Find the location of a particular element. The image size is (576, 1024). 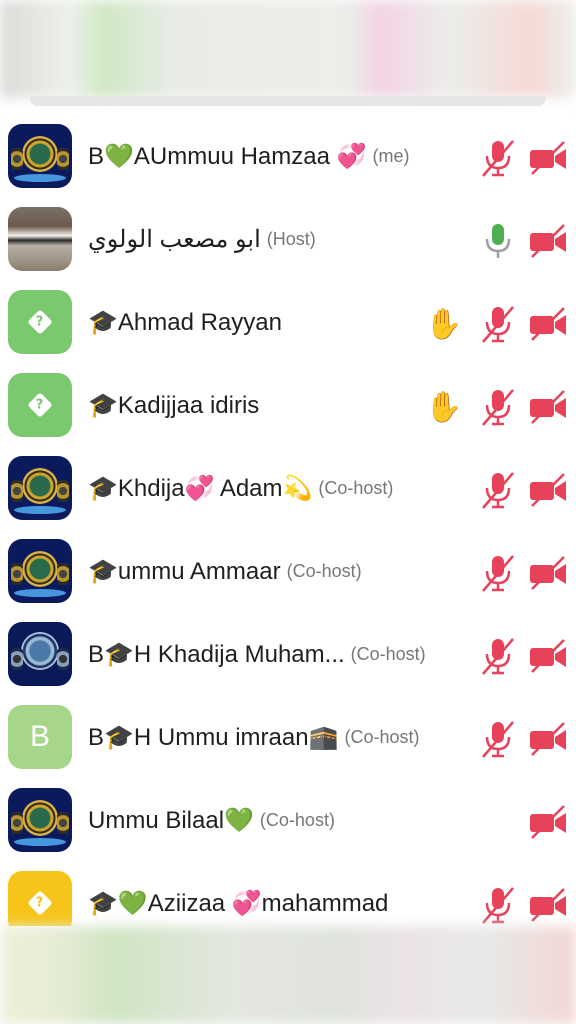

participant-row: B🎓H Khadija Muham... (Co-host) is located at coordinates (288, 645).